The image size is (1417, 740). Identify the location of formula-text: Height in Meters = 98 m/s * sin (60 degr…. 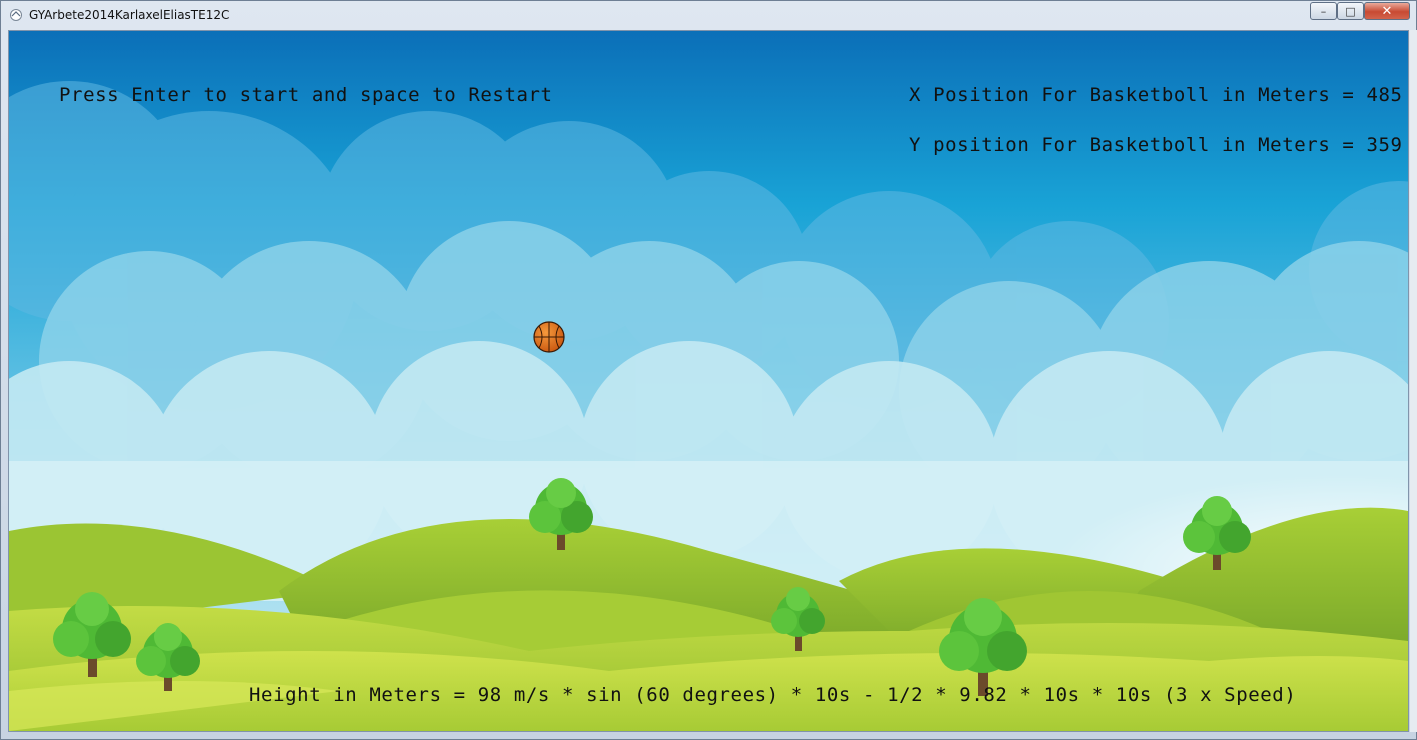
(773, 695).